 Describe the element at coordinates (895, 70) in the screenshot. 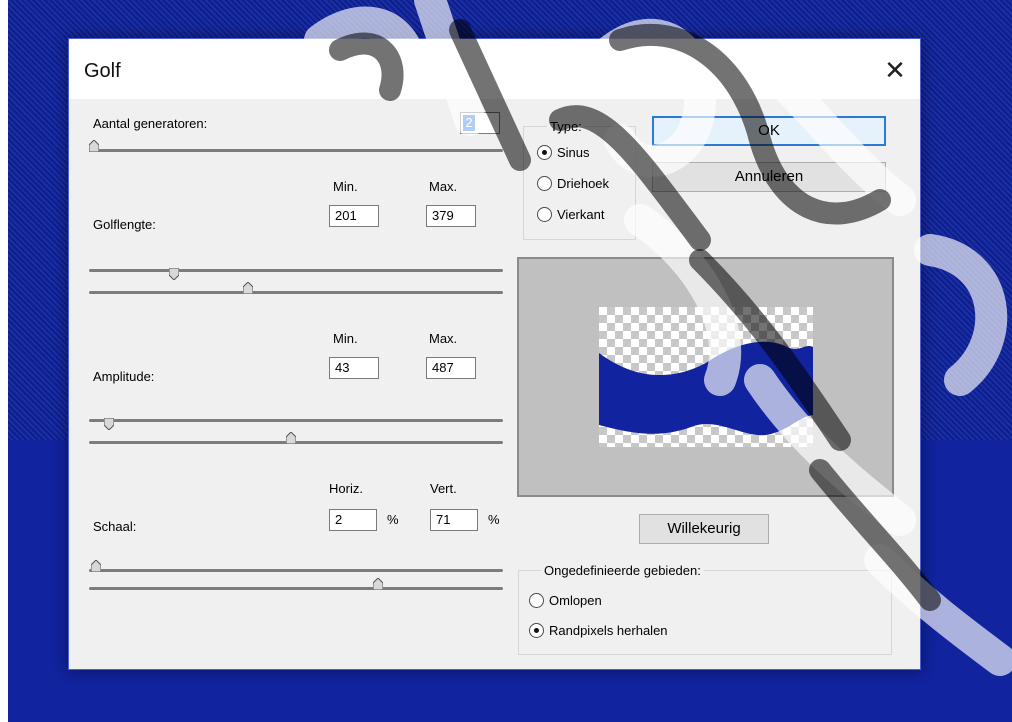

I see `close-icon: ✕` at that location.